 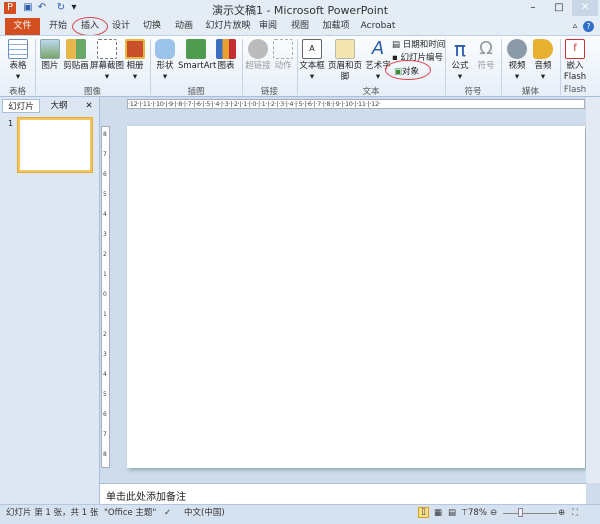 I want to click on help-icon: ?, so click(x=588, y=26).